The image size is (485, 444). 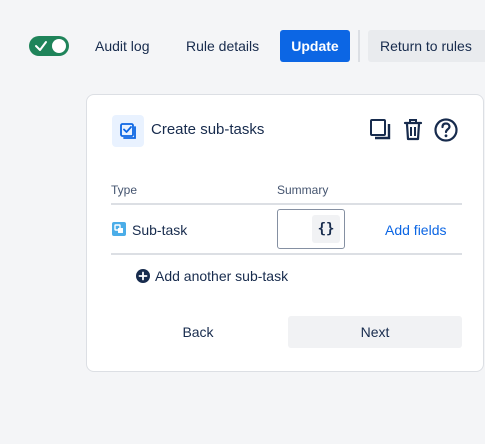 I want to click on audit-log-link: Audit log, so click(x=122, y=46).